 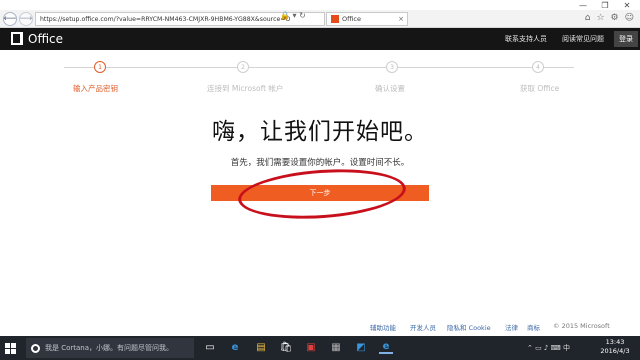 What do you see at coordinates (423, 327) in the screenshot?
I see `footer-developers-link: 开发人员` at bounding box center [423, 327].